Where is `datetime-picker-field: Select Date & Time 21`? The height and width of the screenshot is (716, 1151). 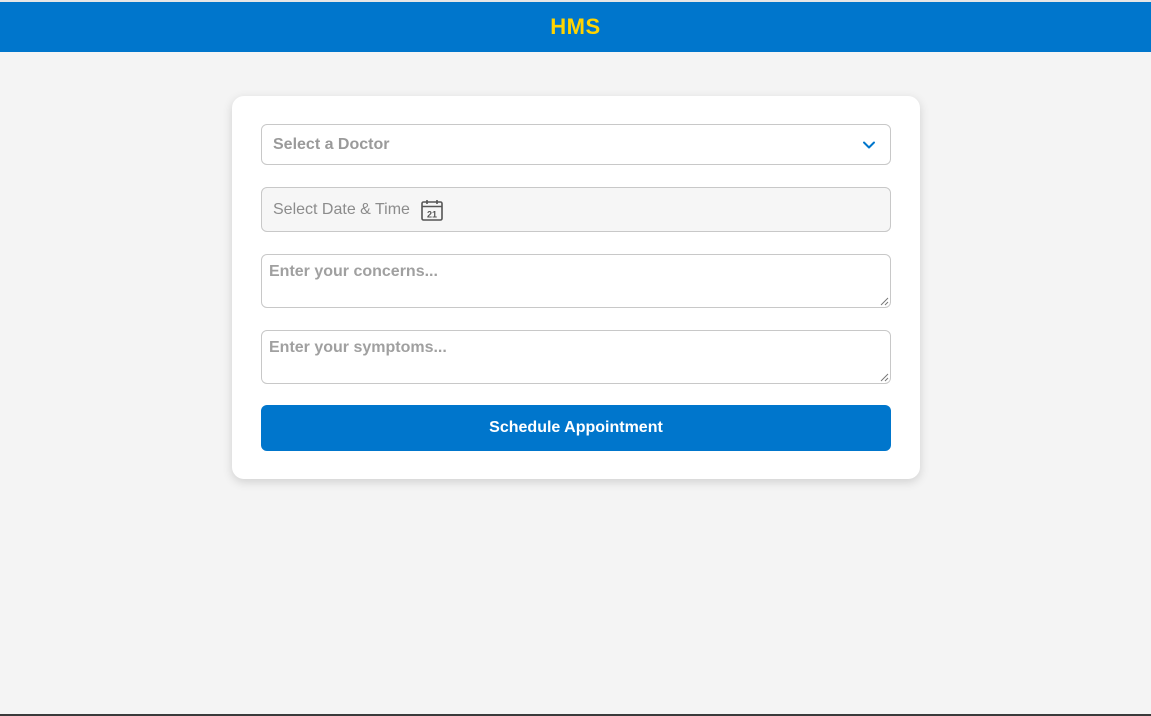
datetime-picker-field: Select Date & Time 21 is located at coordinates (576, 209).